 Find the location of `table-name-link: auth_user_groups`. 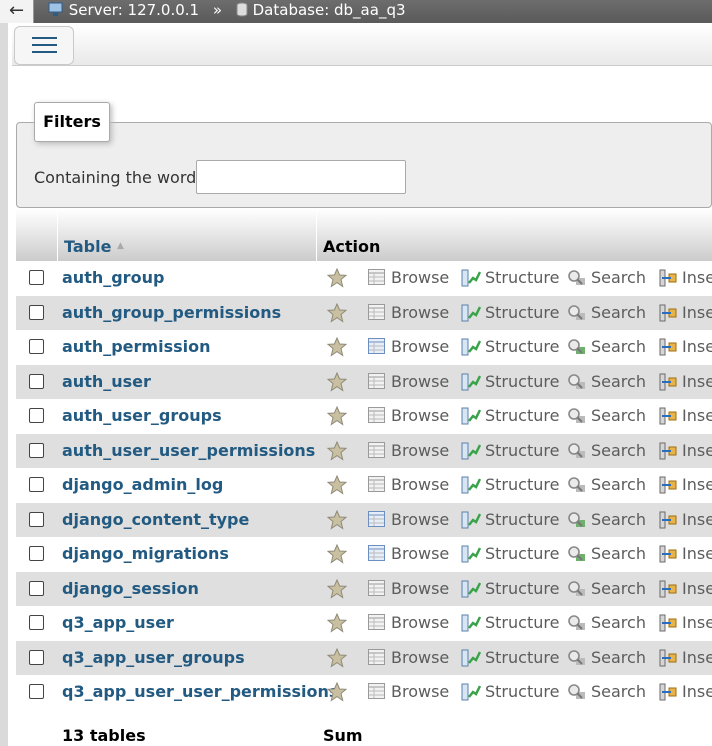

table-name-link: auth_user_groups is located at coordinates (142, 415).